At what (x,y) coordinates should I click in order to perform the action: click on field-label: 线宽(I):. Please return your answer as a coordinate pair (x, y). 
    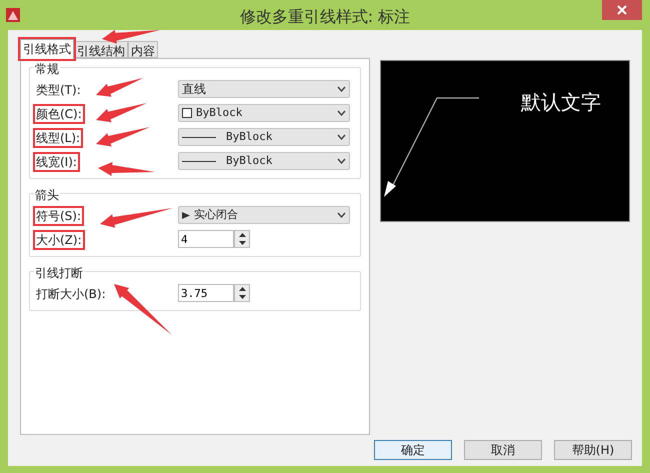
    Looking at the image, I should click on (56, 162).